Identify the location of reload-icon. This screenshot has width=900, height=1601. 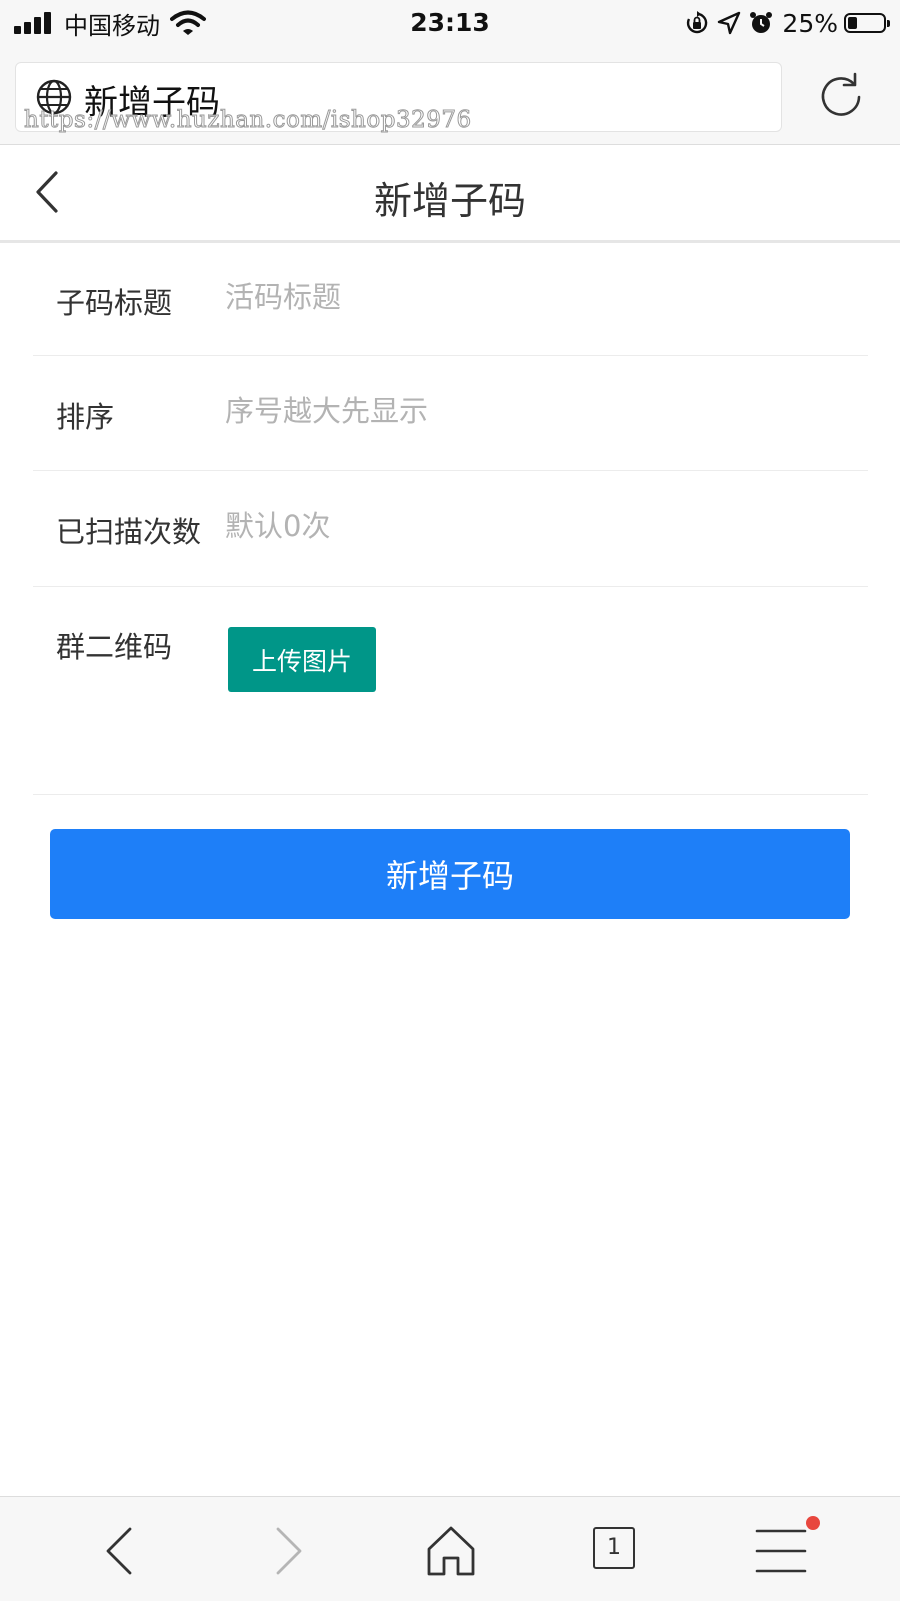
(841, 95).